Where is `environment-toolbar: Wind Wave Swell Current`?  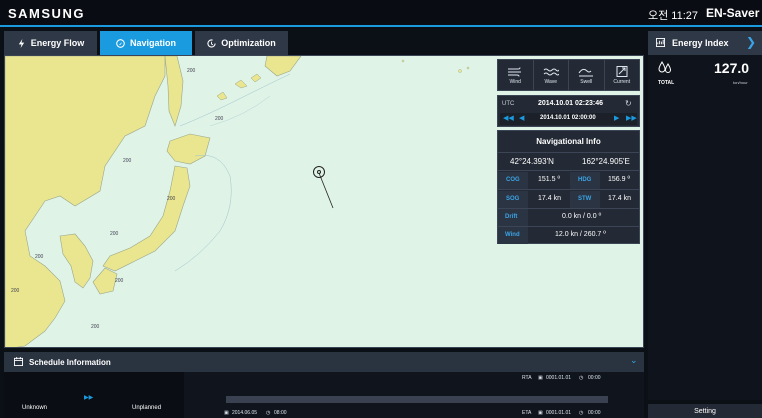
environment-toolbar: Wind Wave Swell Current is located at coordinates (568, 75).